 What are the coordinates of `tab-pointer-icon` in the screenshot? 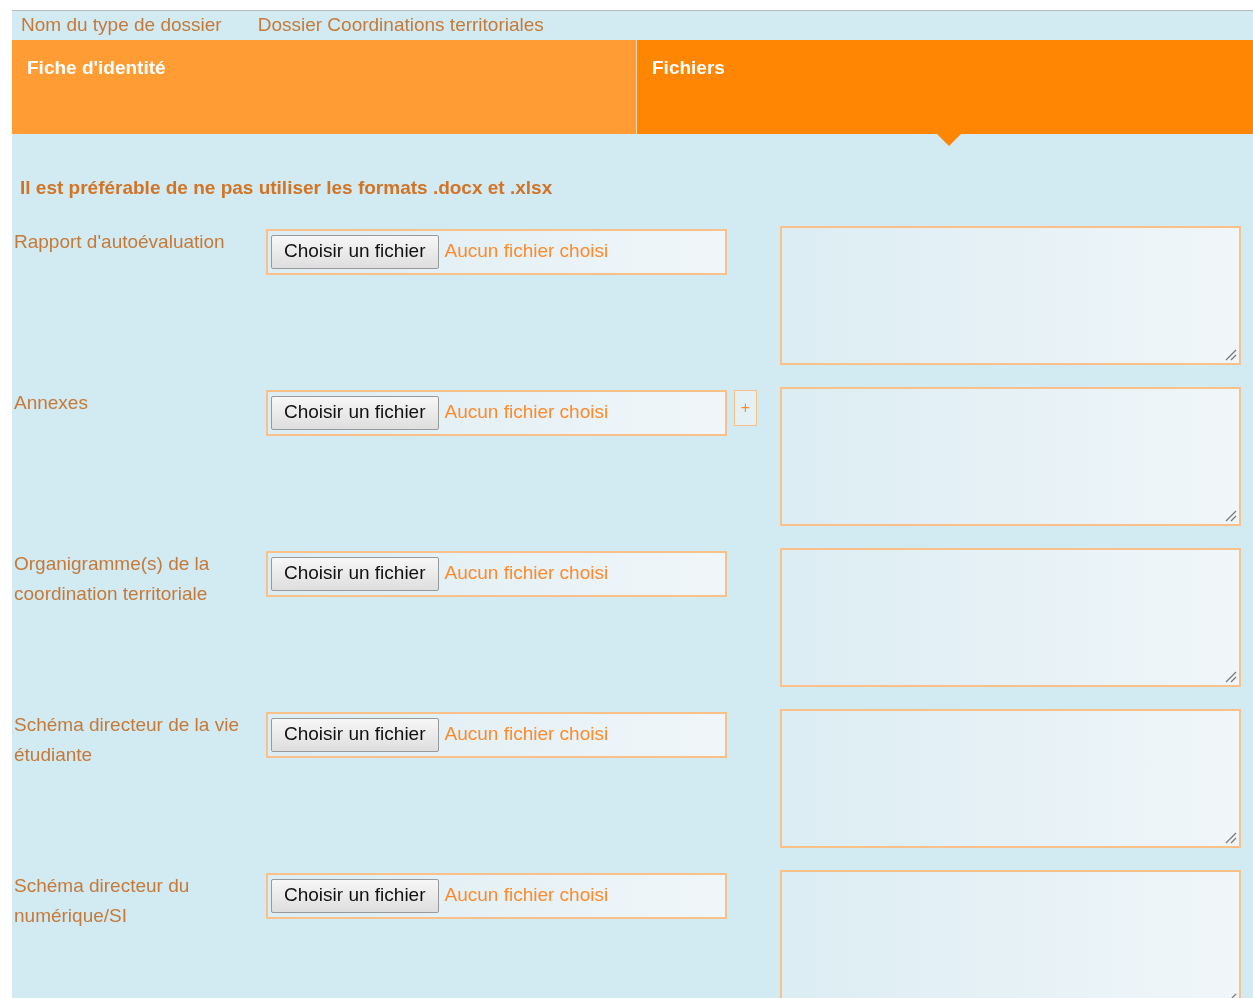 It's located at (949, 140).